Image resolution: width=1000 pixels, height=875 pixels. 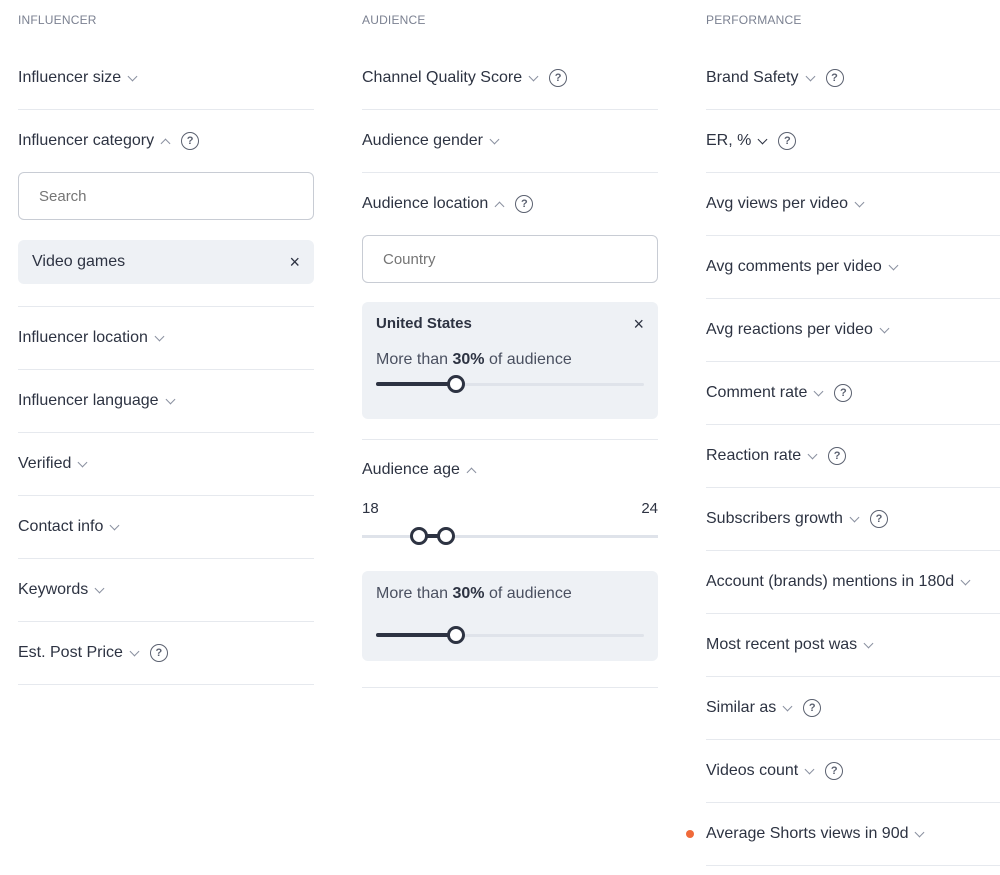 What do you see at coordinates (741, 707) in the screenshot?
I see `filter-label: Similar as` at bounding box center [741, 707].